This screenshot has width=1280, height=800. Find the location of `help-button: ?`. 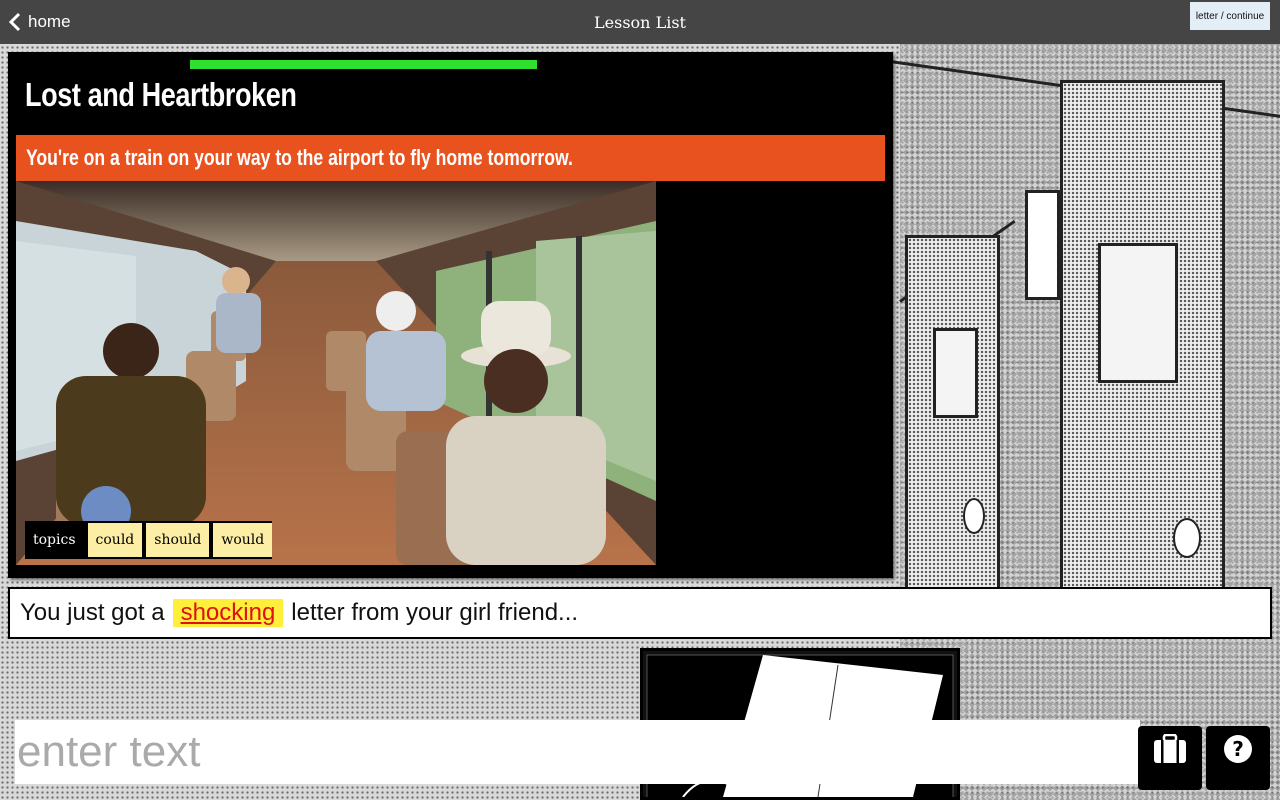

help-button: ? is located at coordinates (1238, 758).